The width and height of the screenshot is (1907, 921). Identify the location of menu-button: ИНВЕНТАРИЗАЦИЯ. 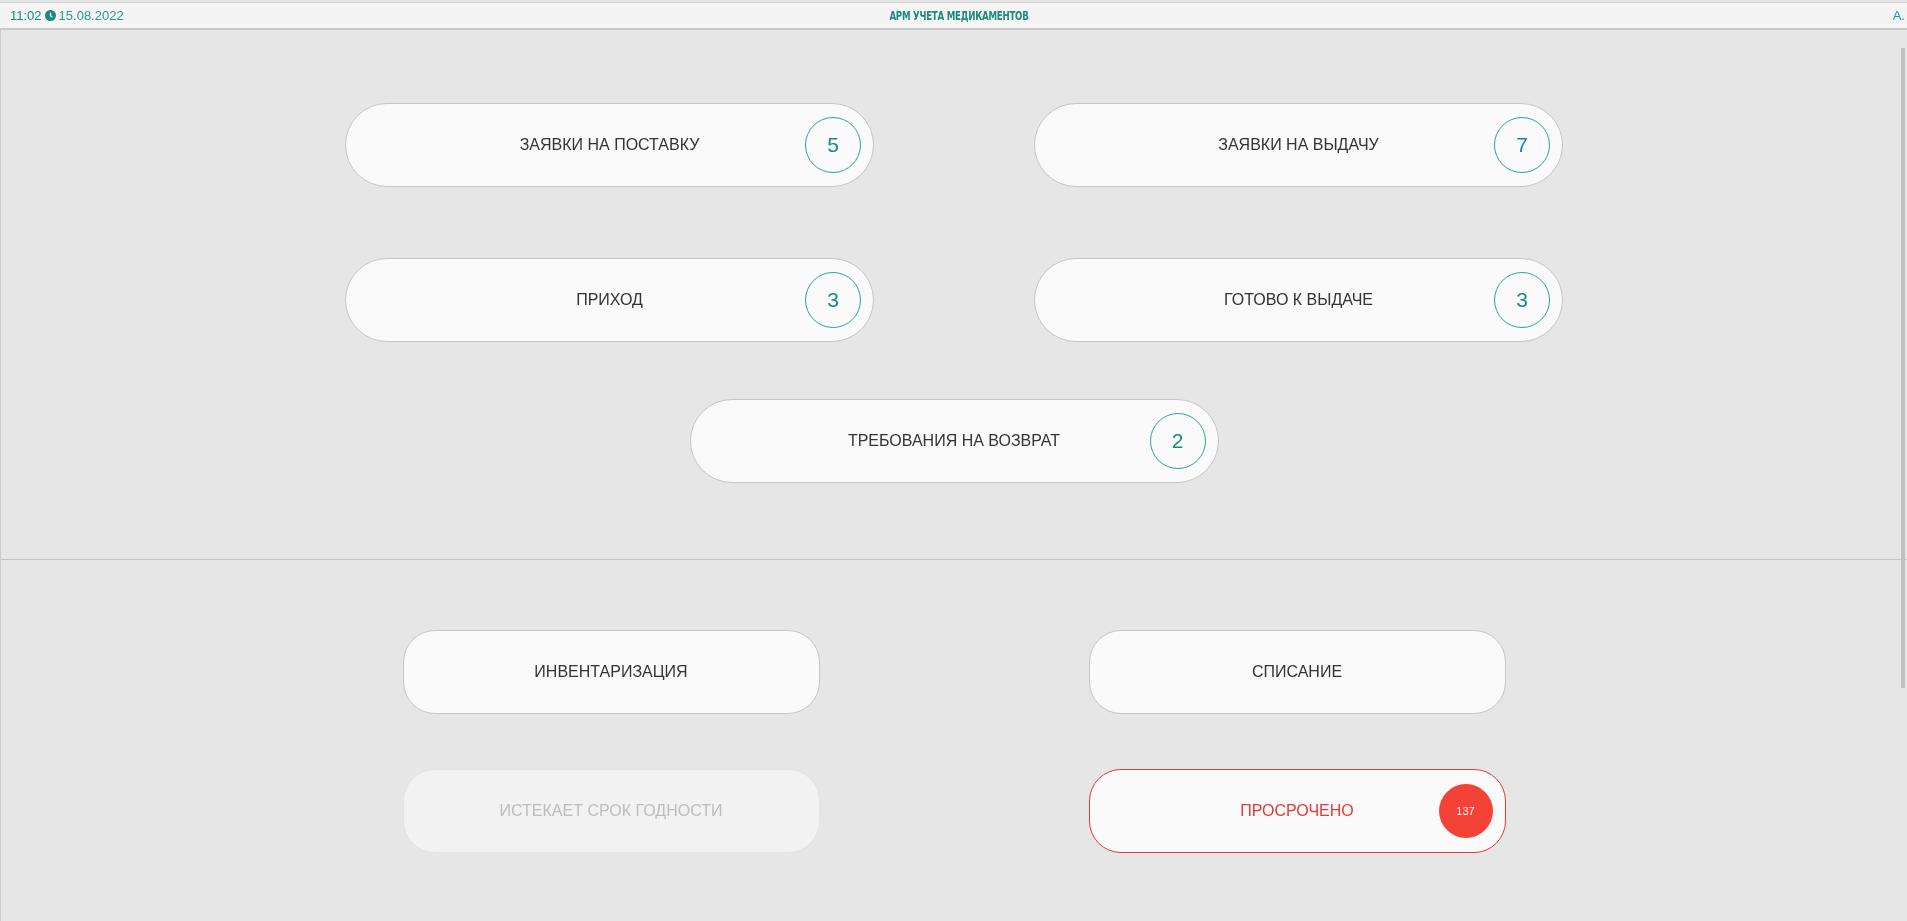
(611, 672).